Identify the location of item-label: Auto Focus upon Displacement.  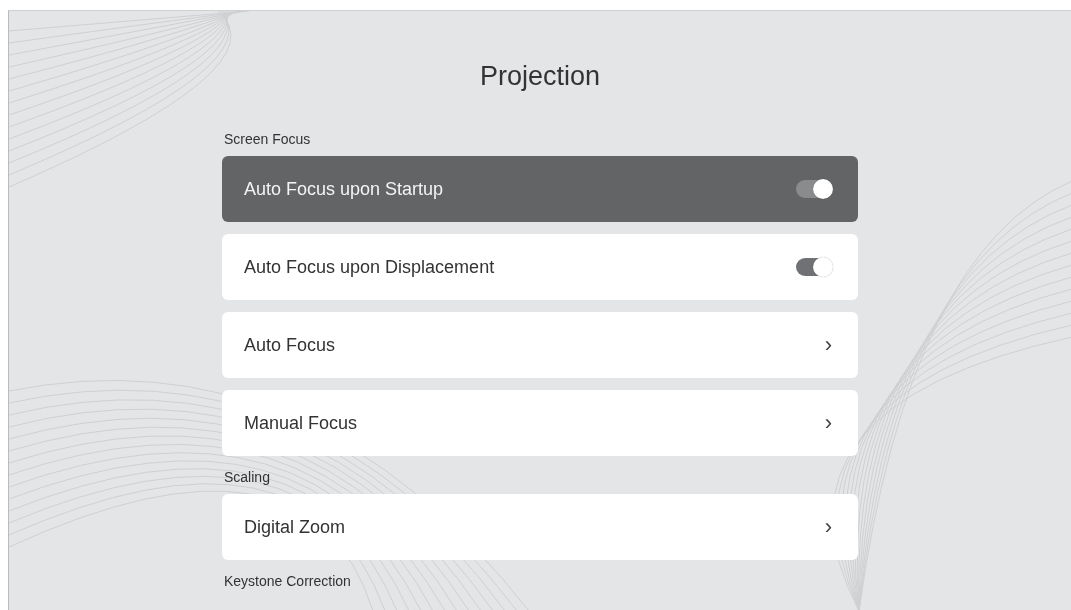
(369, 267).